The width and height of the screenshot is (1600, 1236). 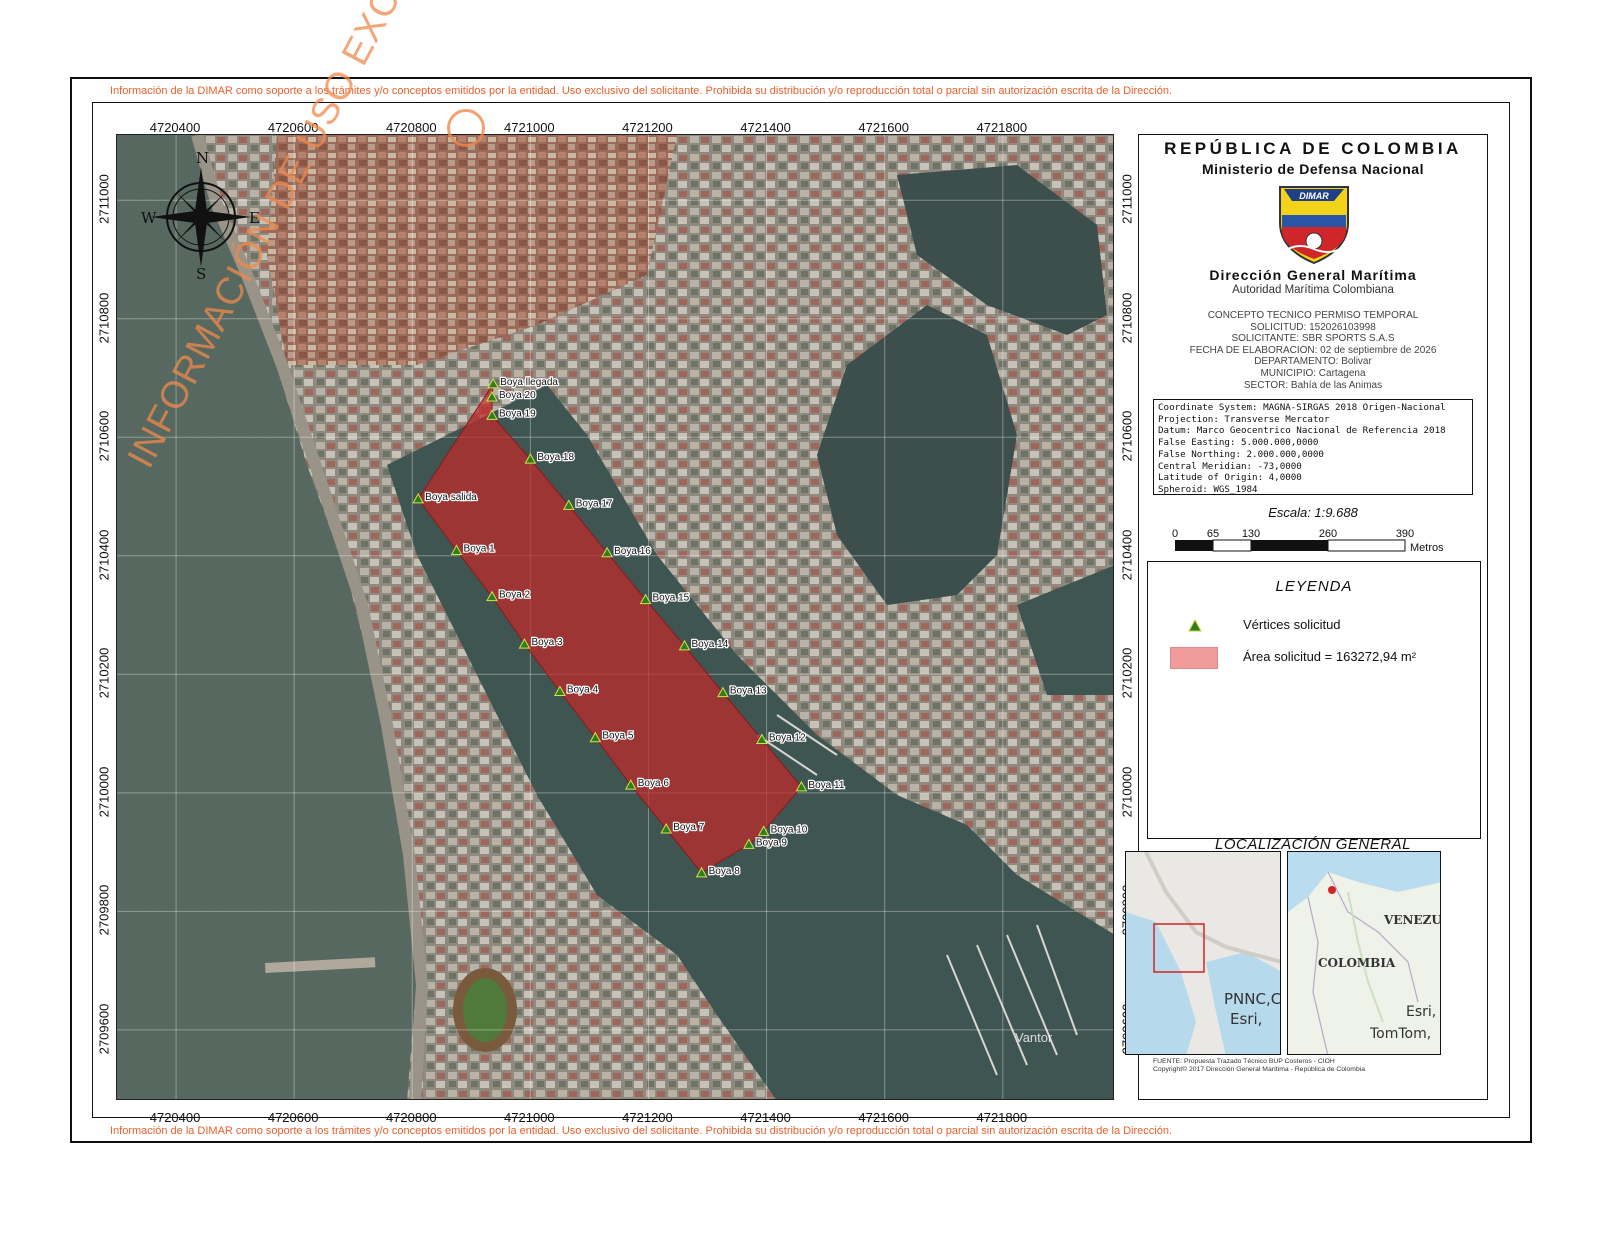 I want to click on republica-title: REPÚBLICA DE COLOMBIA, so click(x=1313, y=148).